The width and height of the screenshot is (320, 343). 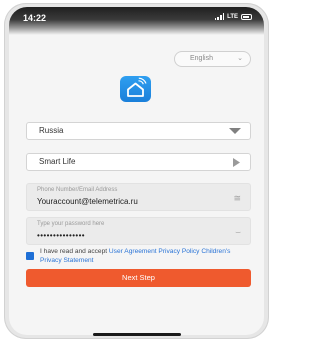 What do you see at coordinates (238, 232) in the screenshot?
I see `hidden-eye-icon: ⌣` at bounding box center [238, 232].